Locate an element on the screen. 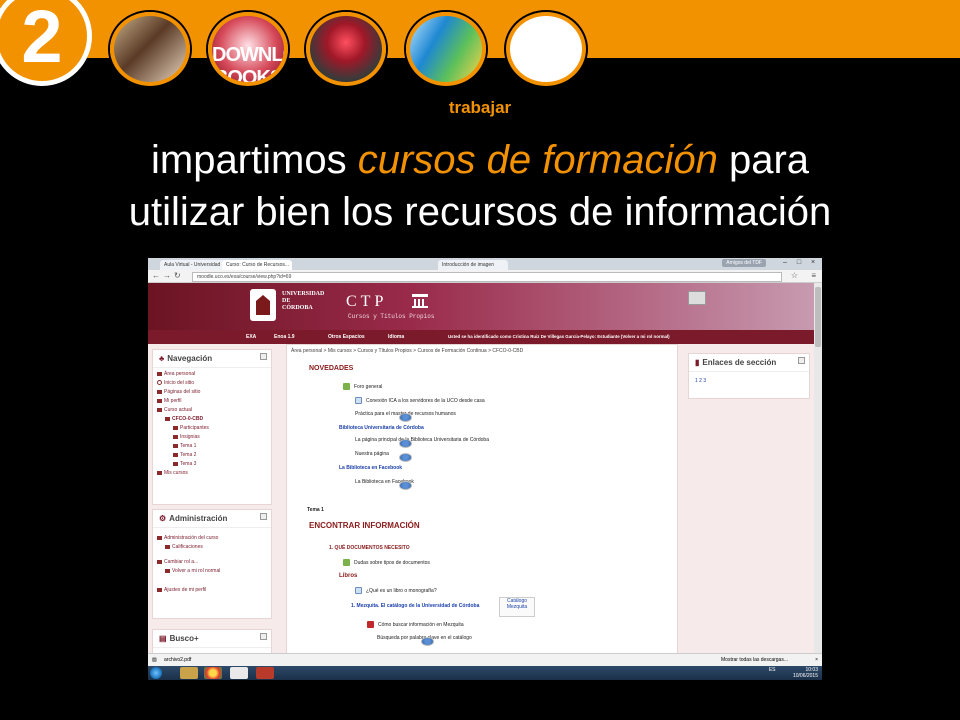 This screenshot has width=960, height=720. clock-date: 10/06/2015 is located at coordinates (805, 676).